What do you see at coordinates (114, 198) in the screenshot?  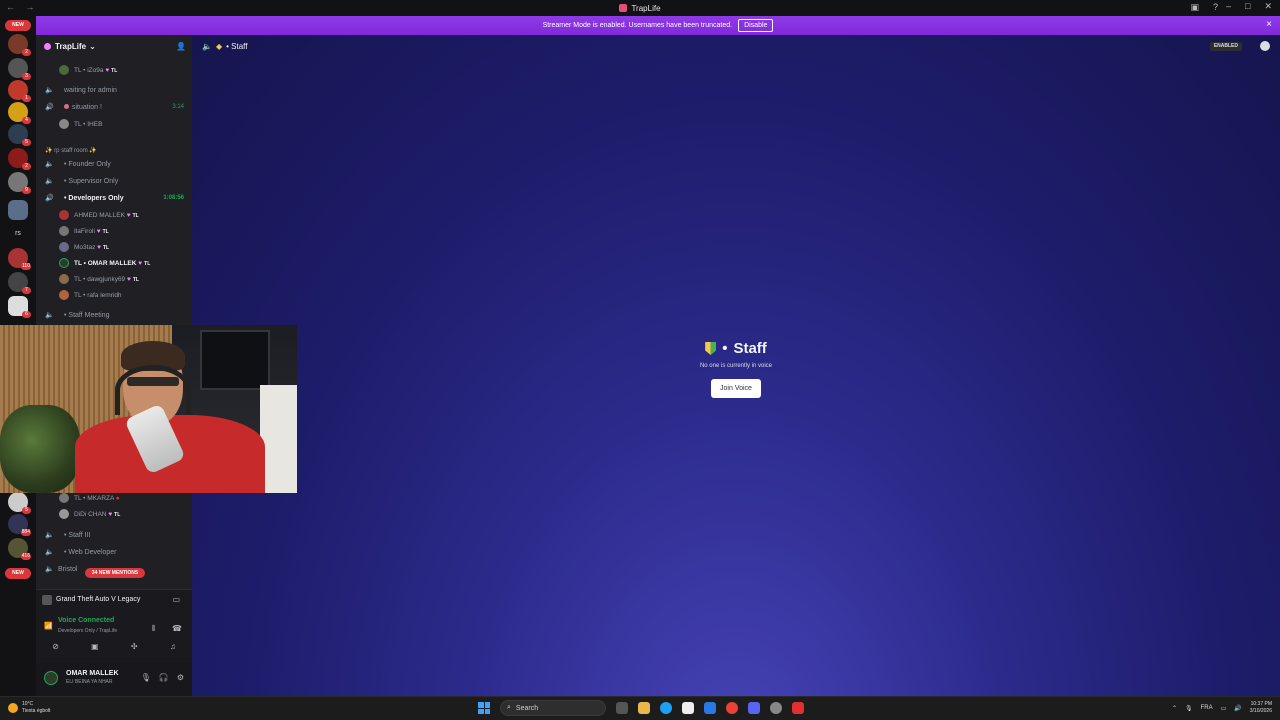 I see `voice-channel-connected: 🔊 • Developers Only 1:08:56` at bounding box center [114, 198].